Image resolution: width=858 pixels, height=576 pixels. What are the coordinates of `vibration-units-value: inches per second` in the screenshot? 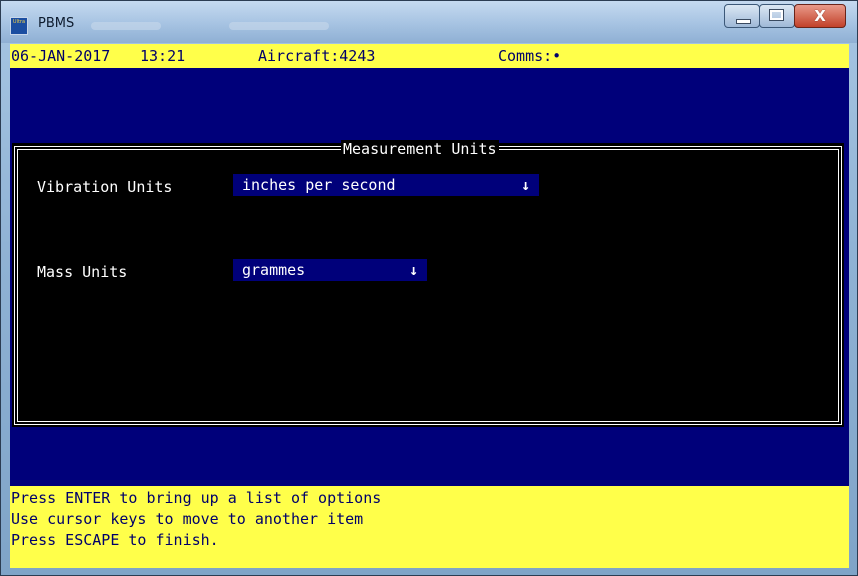 It's located at (319, 185).